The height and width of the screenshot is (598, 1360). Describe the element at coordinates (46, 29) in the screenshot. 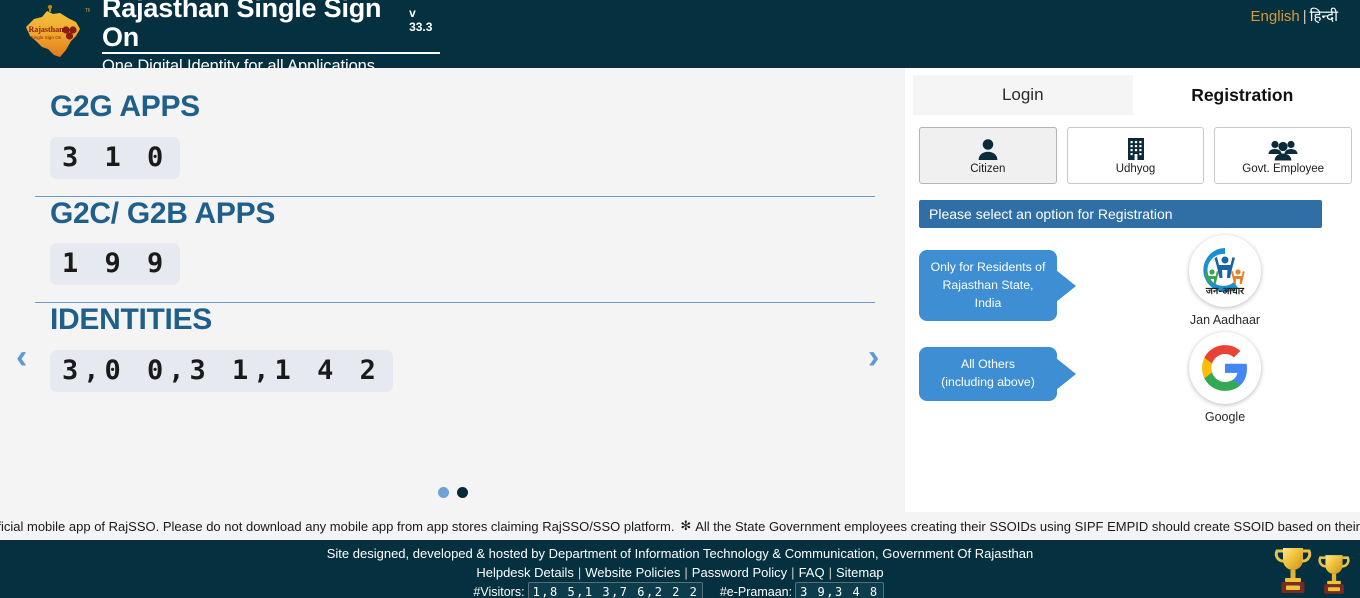

I see `svg-text: Rajasthan` at that location.